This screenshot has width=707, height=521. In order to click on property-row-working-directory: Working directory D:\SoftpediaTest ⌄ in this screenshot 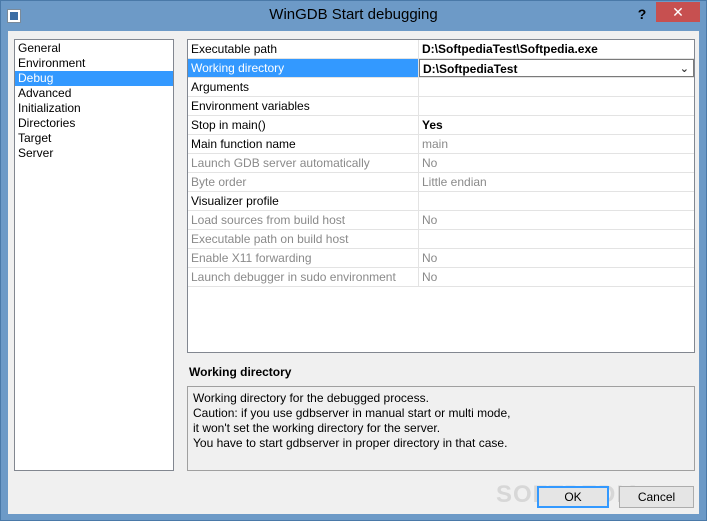, I will do `click(441, 68)`.